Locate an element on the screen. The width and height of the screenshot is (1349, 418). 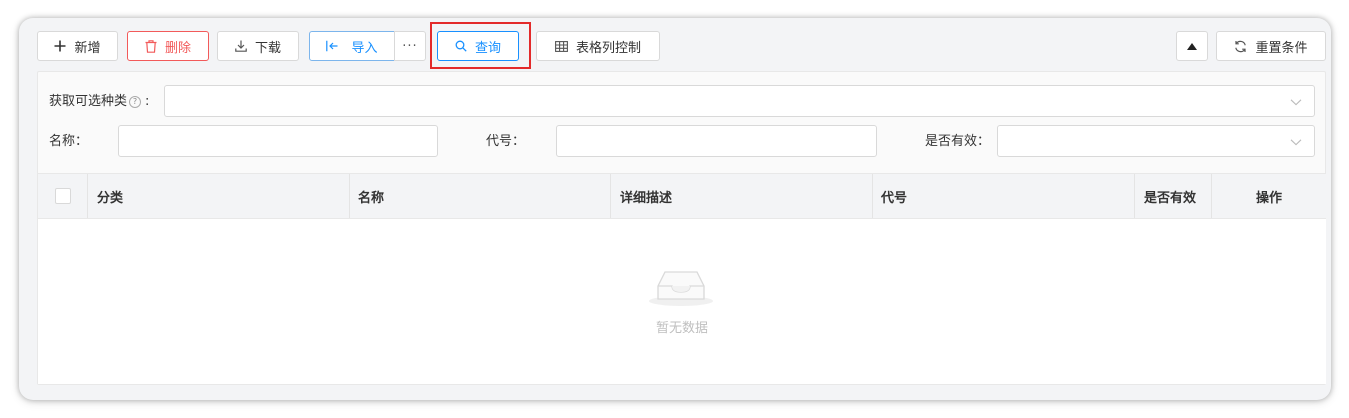
select-all-cell is located at coordinates (63, 196).